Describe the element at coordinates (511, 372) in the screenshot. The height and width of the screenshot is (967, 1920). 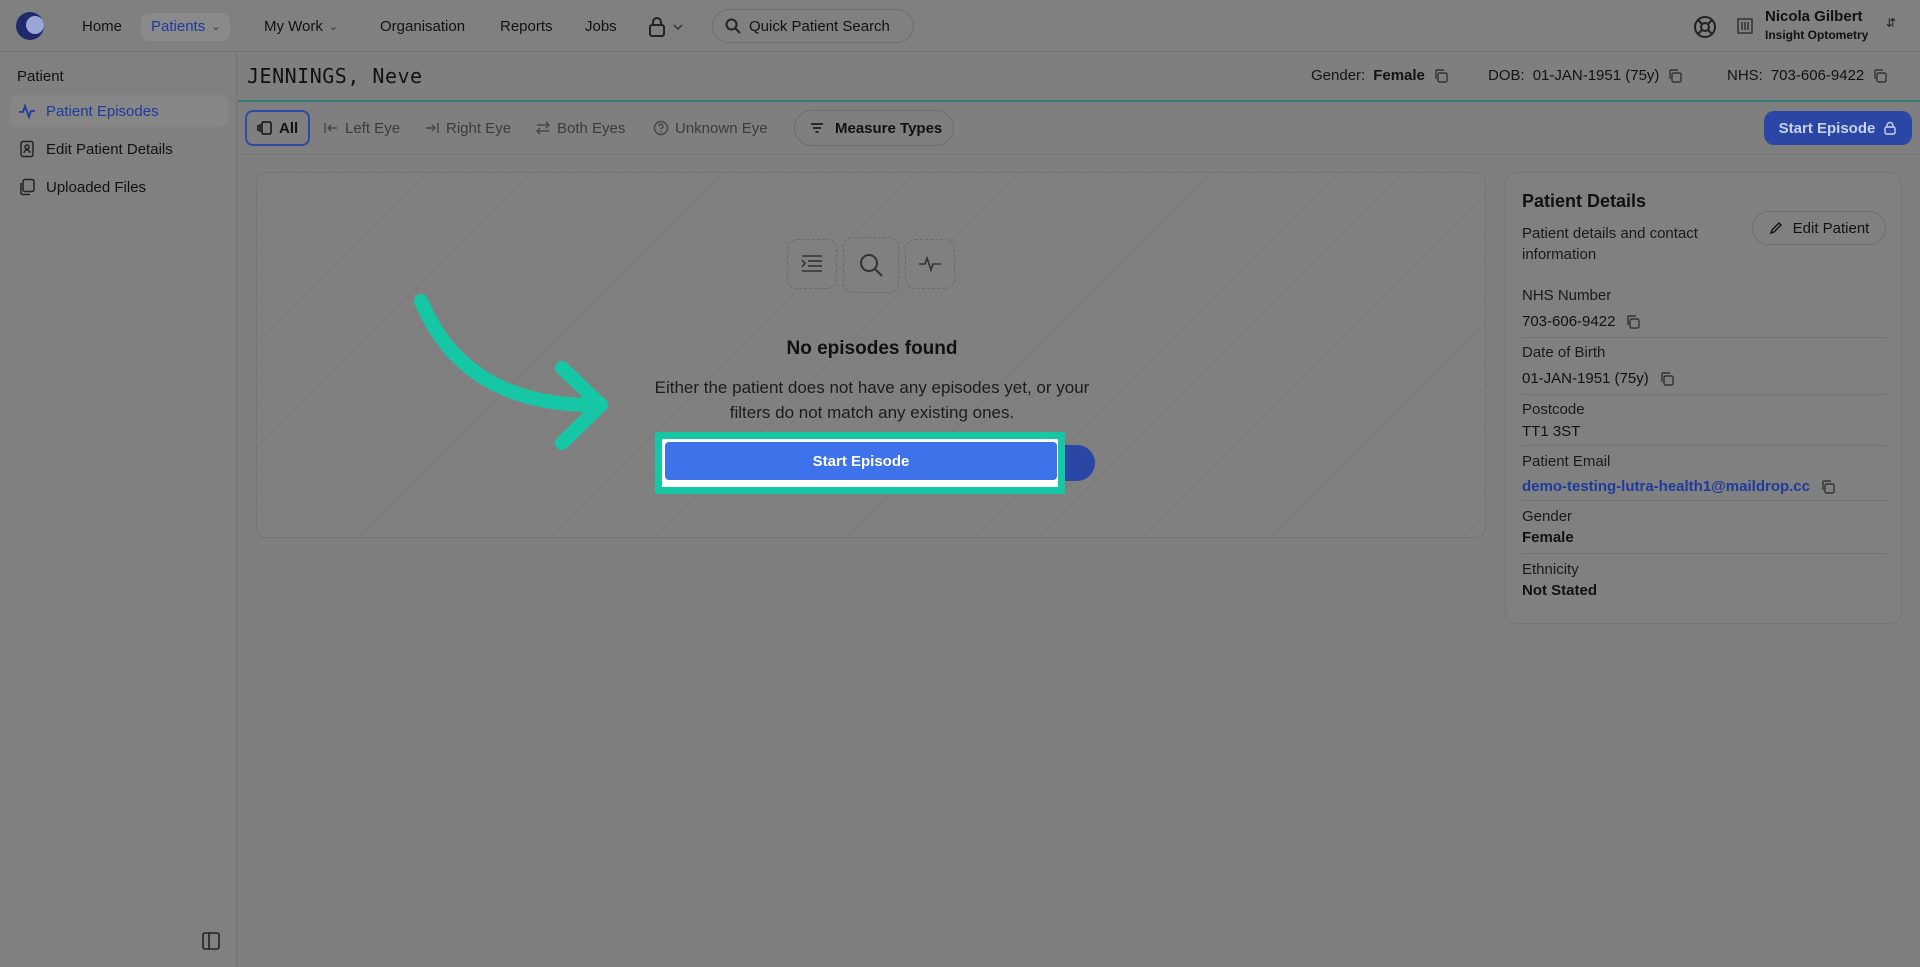
I see `tutorial-arrow-icon` at that location.